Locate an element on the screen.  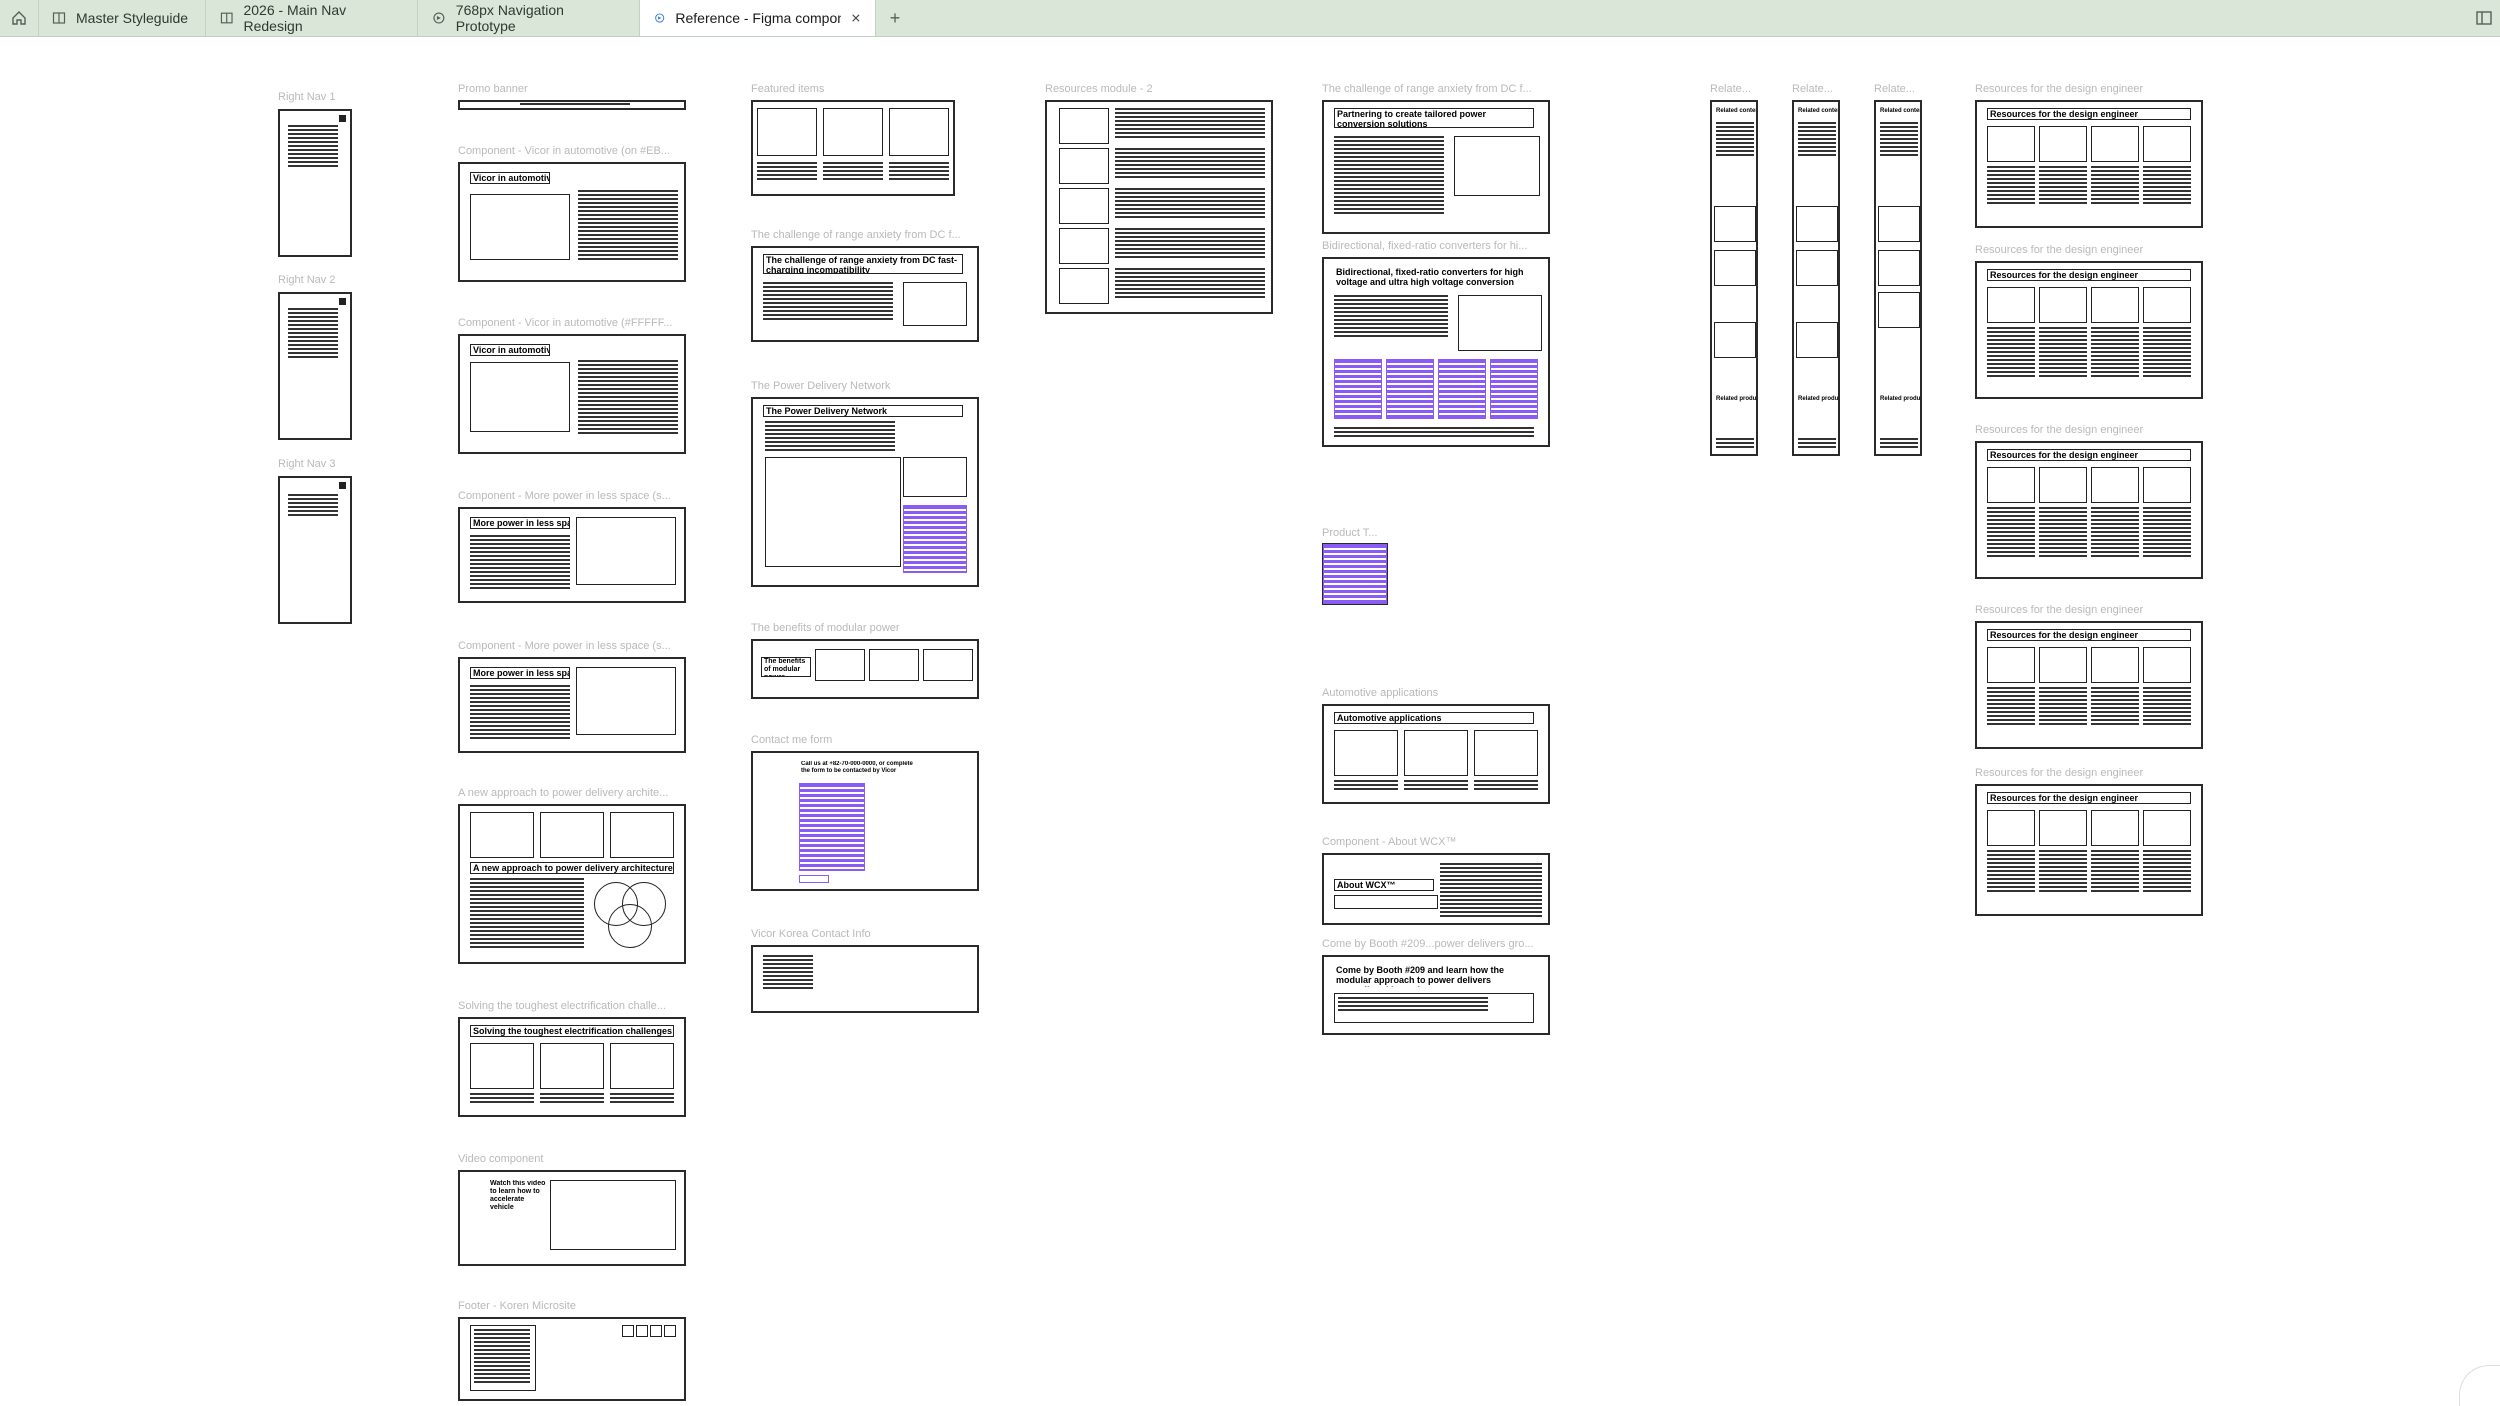
frame-label: Component - About WCX™ is located at coordinates (1436, 842).